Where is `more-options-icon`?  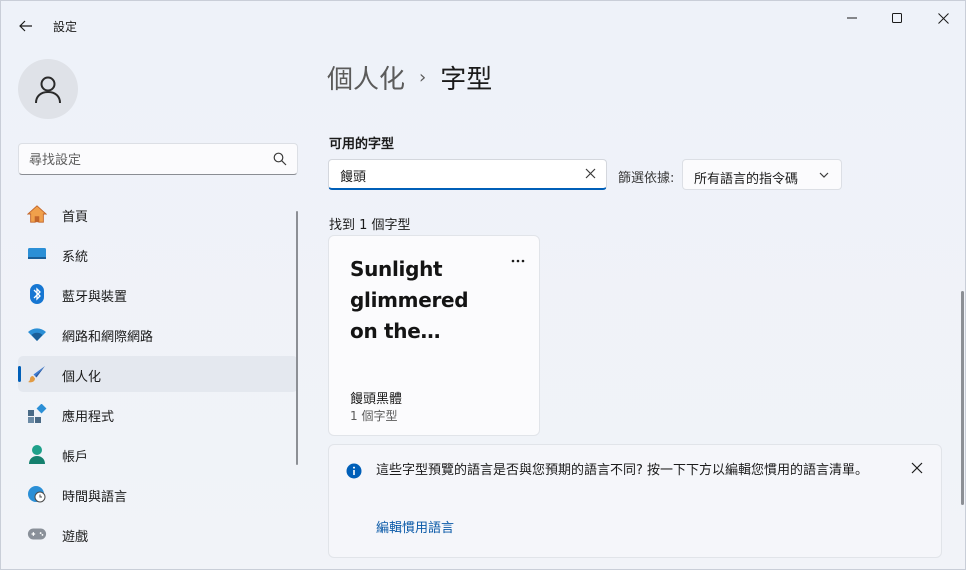 more-options-icon is located at coordinates (518, 259).